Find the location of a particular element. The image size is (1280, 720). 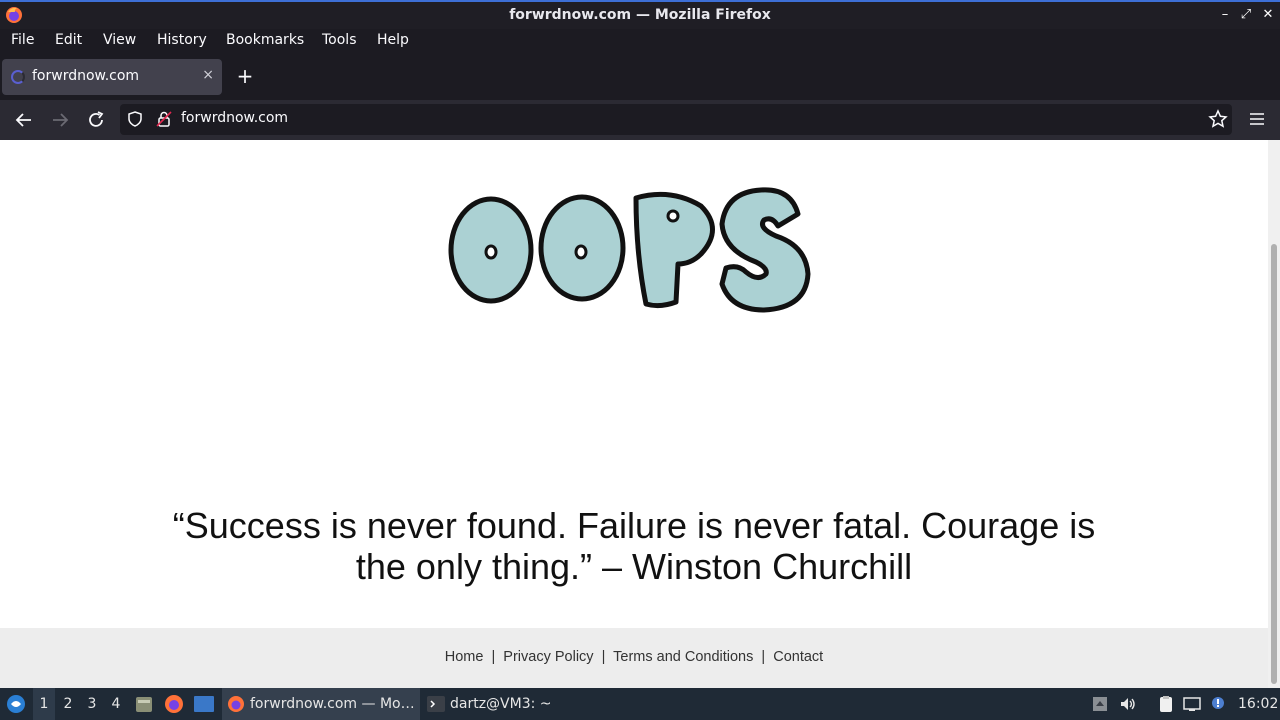

firefox-icon is located at coordinates (236, 704).